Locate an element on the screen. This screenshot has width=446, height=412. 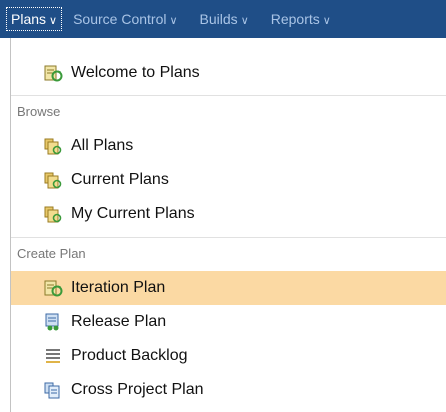
menu-item-welcome-to-plans: Welcome to Plans is located at coordinates (228, 73).